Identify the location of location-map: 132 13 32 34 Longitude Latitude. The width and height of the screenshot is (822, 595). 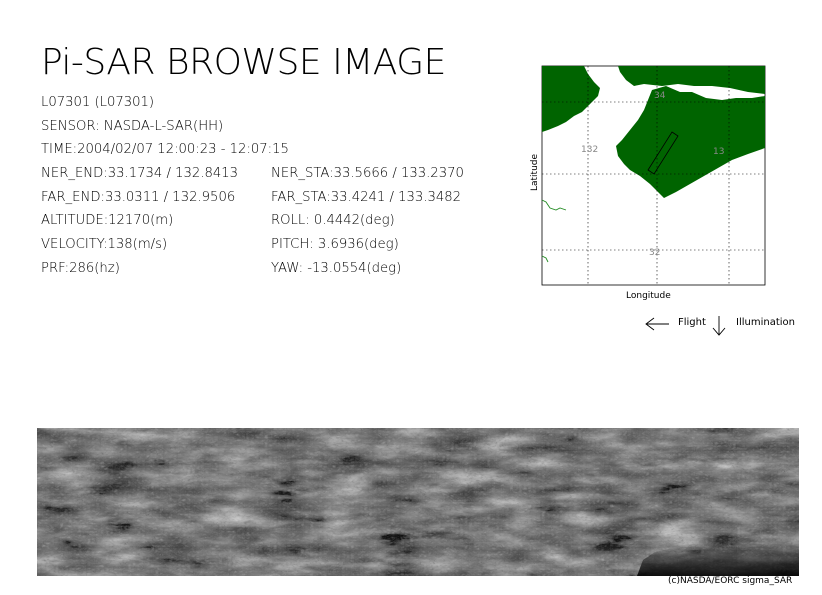
(649, 182).